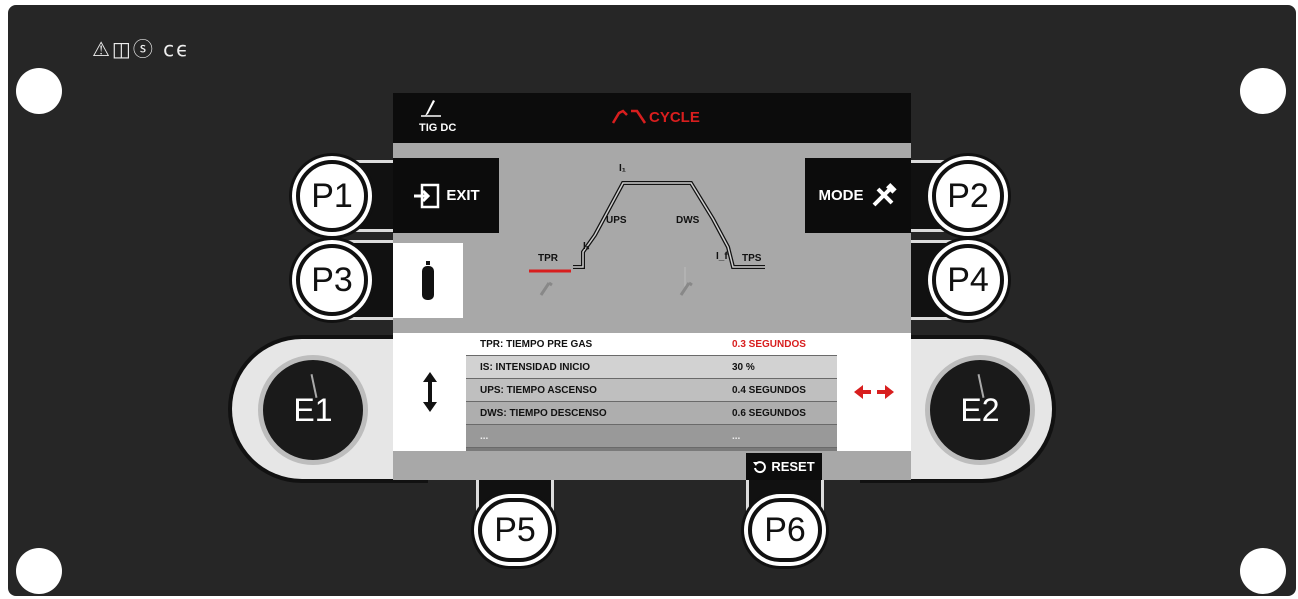  I want to click on reset-label: RESET, so click(793, 466).